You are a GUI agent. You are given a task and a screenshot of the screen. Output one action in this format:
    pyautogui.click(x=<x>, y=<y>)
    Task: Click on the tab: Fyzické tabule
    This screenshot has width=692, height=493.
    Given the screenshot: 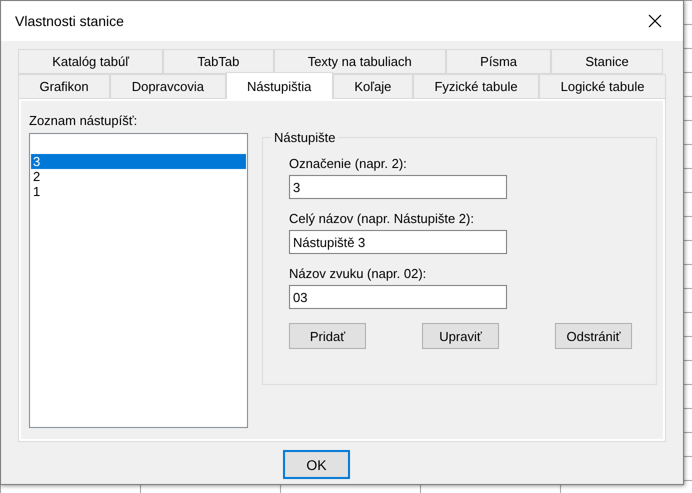 What is the action you would take?
    pyautogui.click(x=476, y=86)
    